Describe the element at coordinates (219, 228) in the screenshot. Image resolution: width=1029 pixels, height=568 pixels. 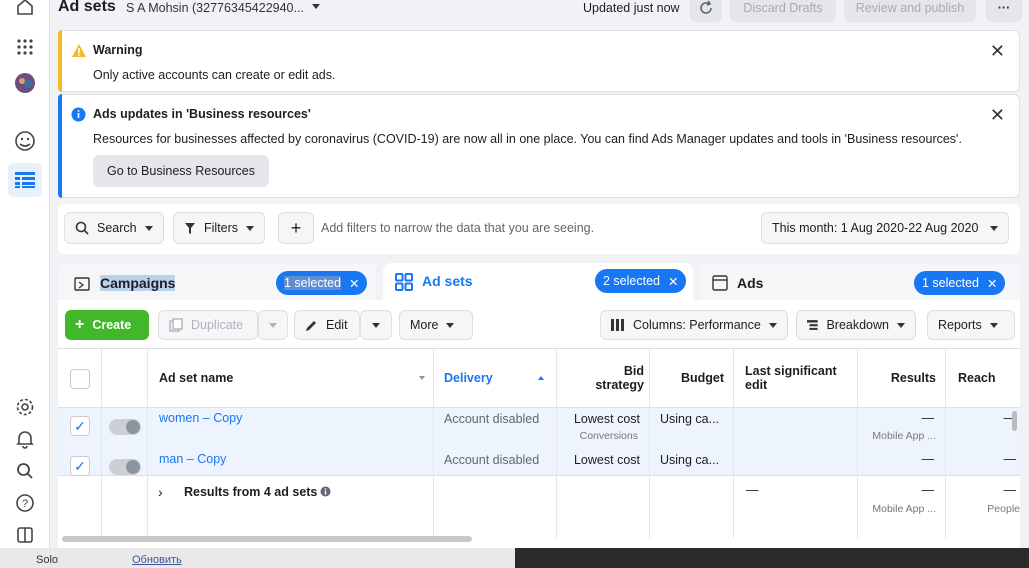
I see `filters-dropdown: Filters` at that location.